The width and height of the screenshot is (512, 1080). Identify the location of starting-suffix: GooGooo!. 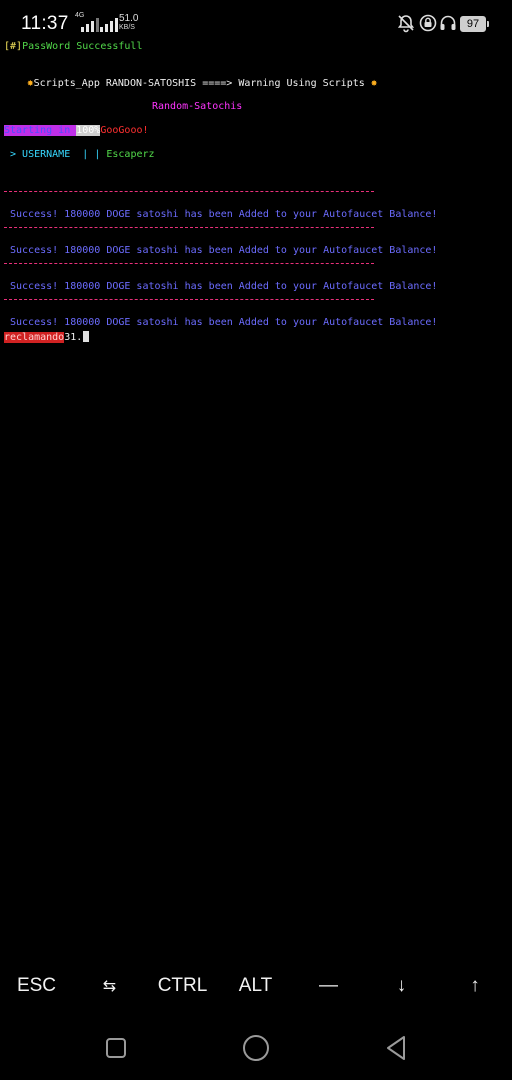
(124, 130).